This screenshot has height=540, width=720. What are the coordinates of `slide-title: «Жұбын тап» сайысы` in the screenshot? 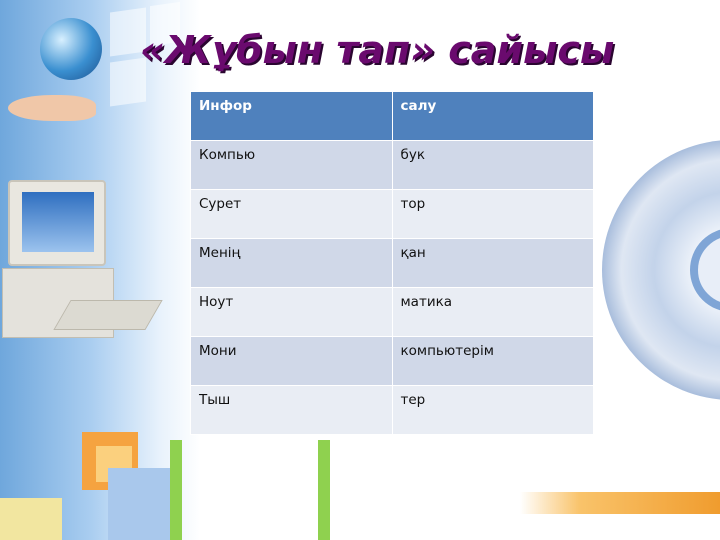 It's located at (377, 50).